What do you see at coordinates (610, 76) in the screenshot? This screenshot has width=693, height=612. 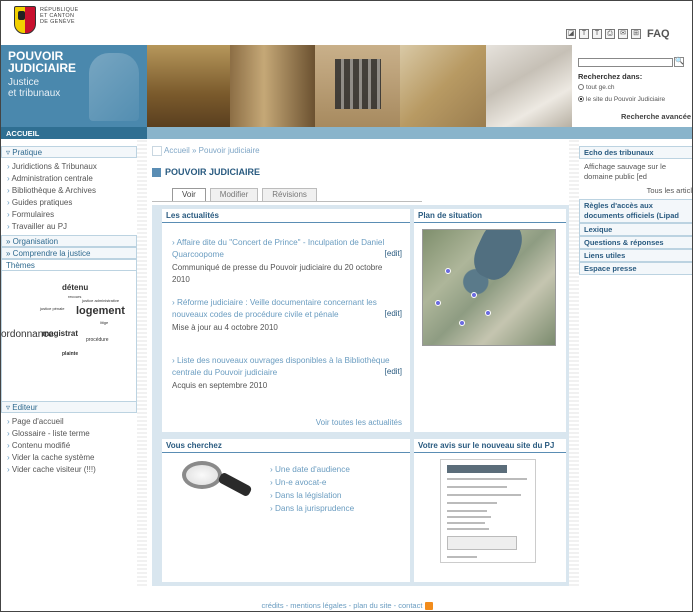 I see `search-label: Recherchez dans:` at bounding box center [610, 76].